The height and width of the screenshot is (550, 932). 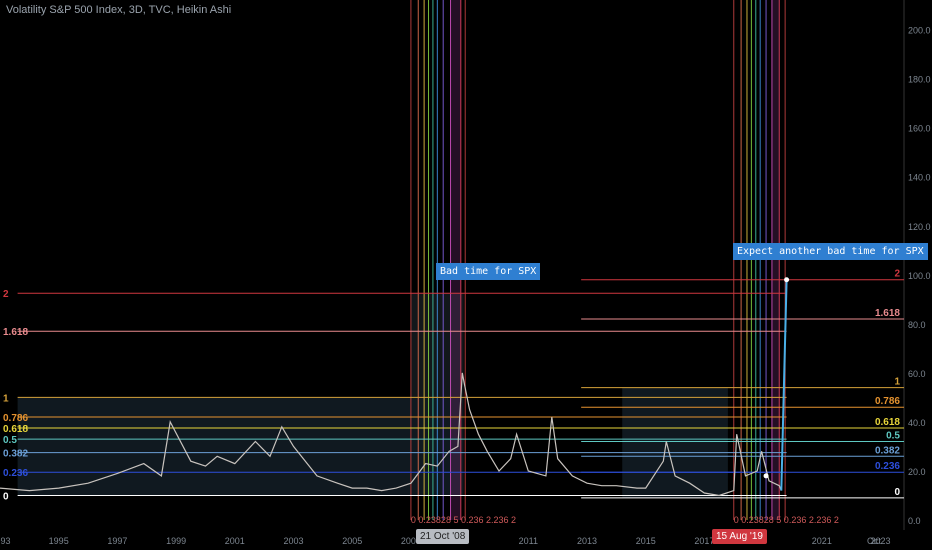 What do you see at coordinates (293, 541) in the screenshot?
I see `x-tick-label: 2003` at bounding box center [293, 541].